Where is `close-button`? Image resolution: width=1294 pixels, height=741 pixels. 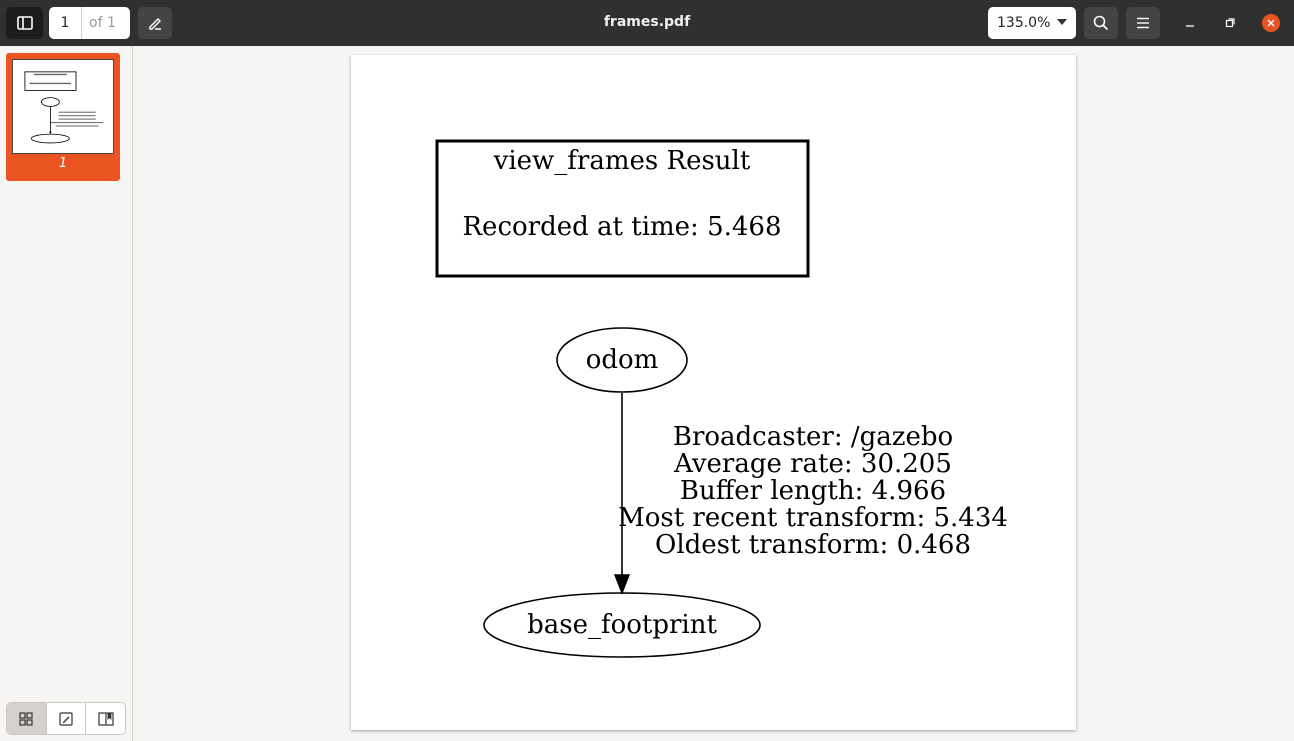 close-button is located at coordinates (1271, 23).